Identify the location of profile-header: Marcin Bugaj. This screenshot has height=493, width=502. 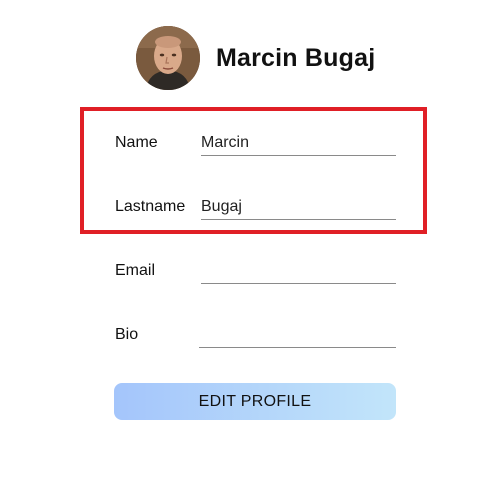
(255, 58).